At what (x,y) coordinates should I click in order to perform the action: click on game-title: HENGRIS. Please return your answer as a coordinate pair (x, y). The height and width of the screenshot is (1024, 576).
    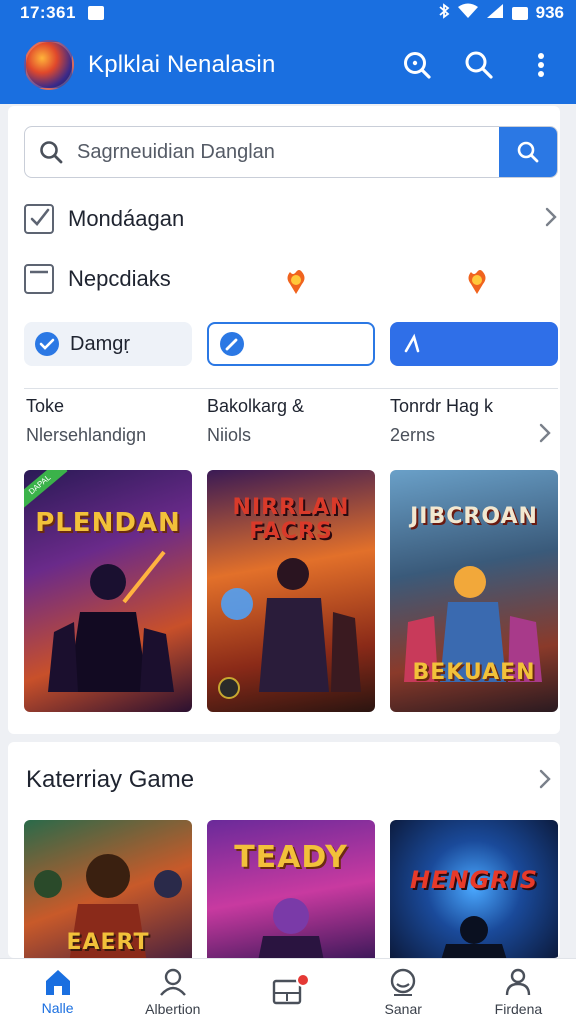
    Looking at the image, I should click on (474, 880).